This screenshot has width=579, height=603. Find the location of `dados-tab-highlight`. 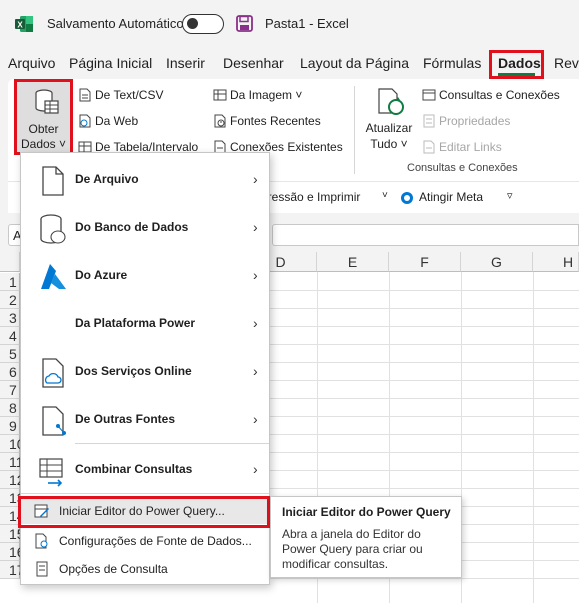

dados-tab-highlight is located at coordinates (516, 64).